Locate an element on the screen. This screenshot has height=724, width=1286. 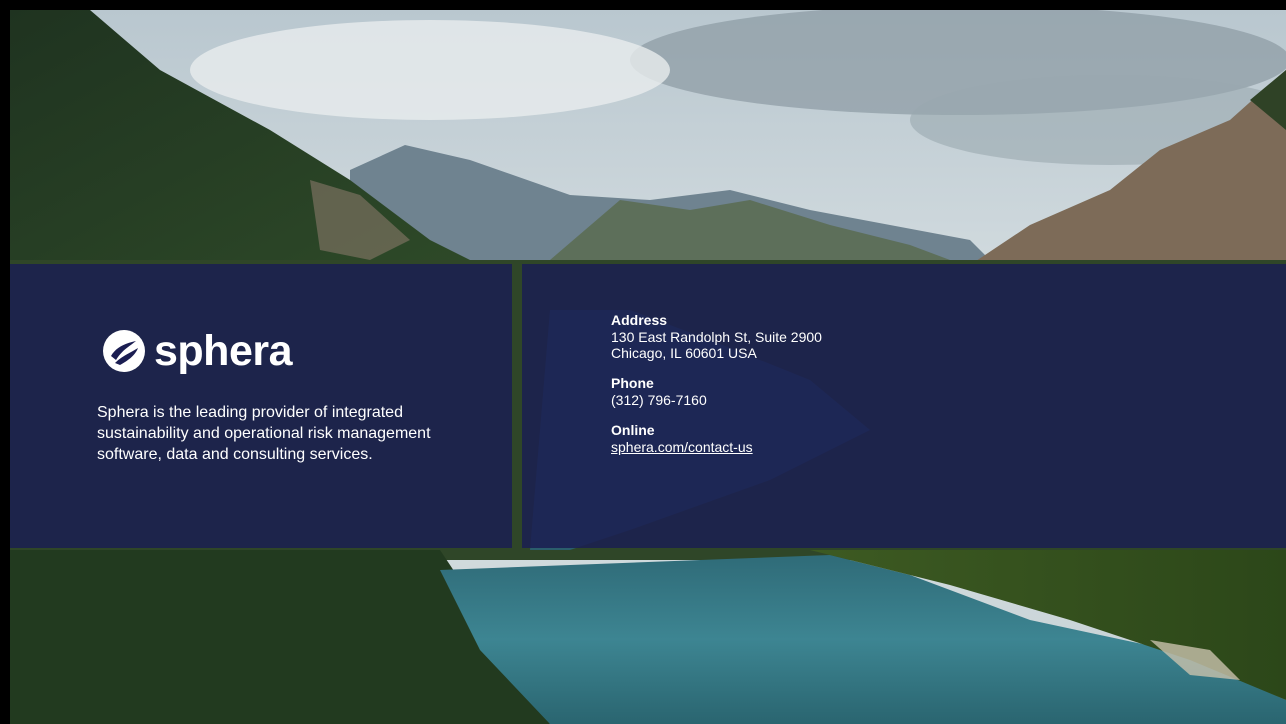
sphera-logo: sphera is located at coordinates (197, 351).